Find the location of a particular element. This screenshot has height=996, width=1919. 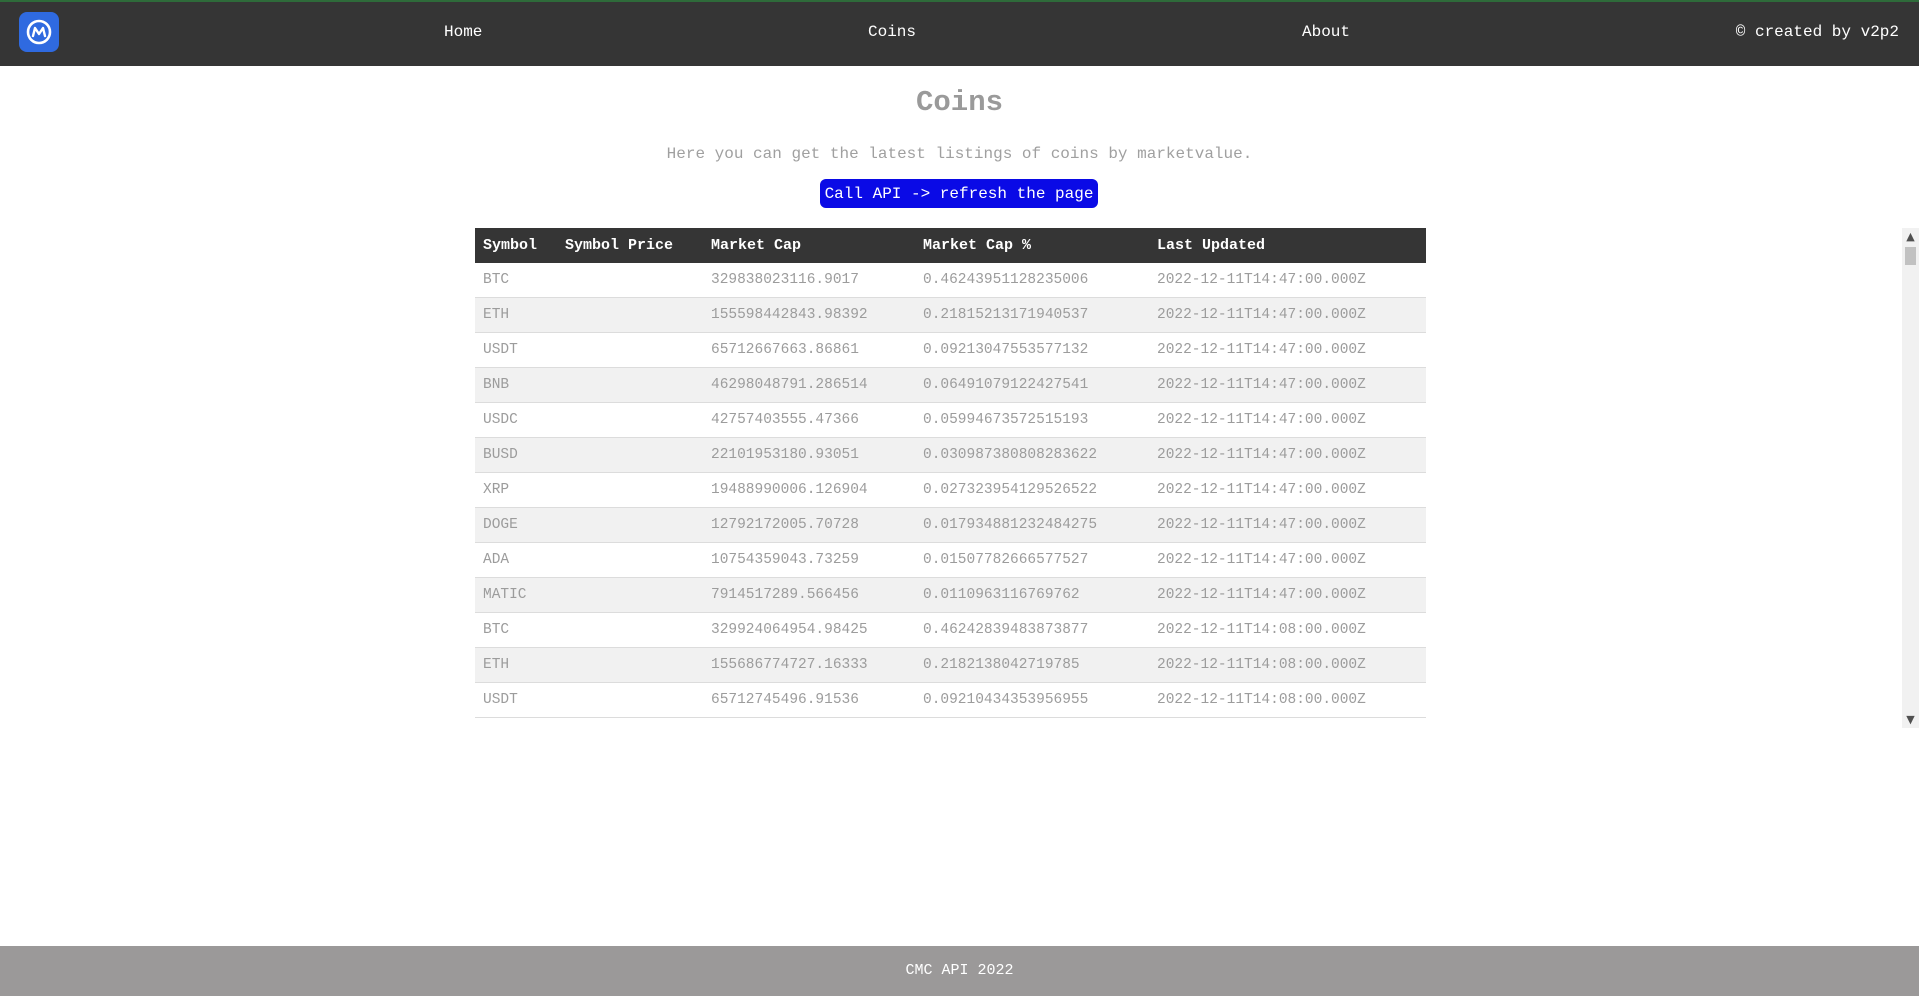

cell-market-cap-pct: 0.2182138042719785 is located at coordinates (1032, 665).